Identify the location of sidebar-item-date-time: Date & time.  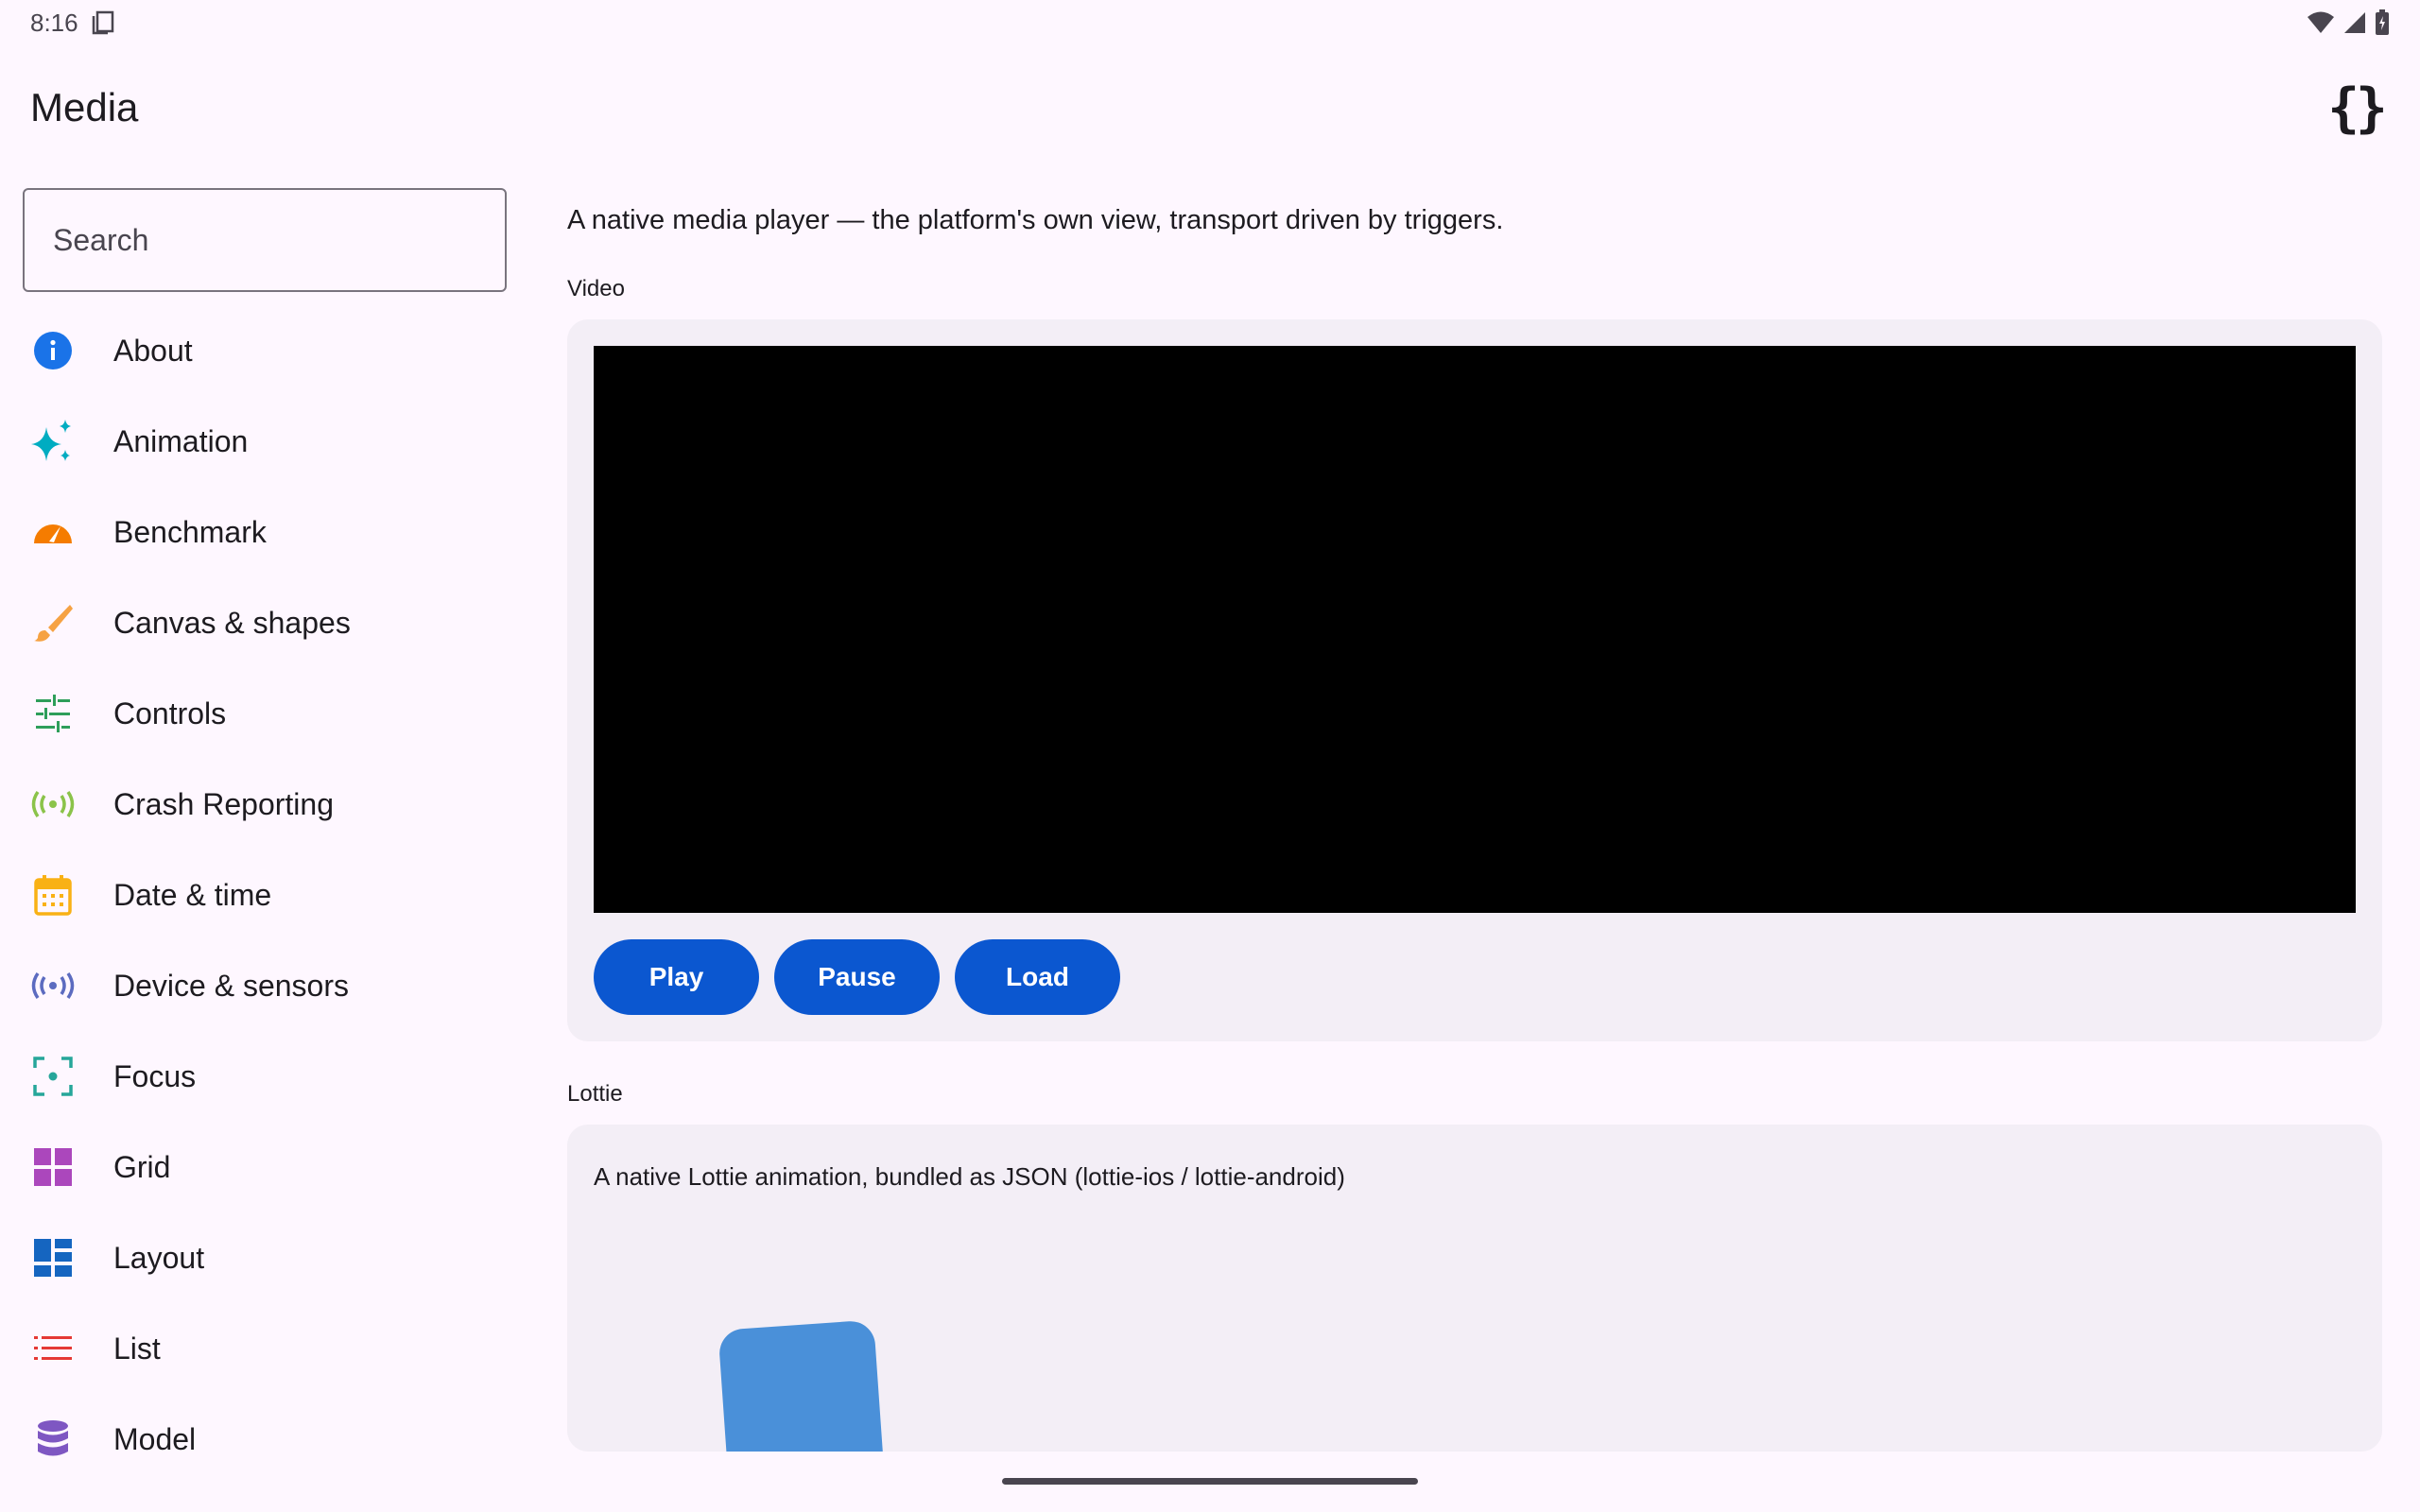
(265, 895).